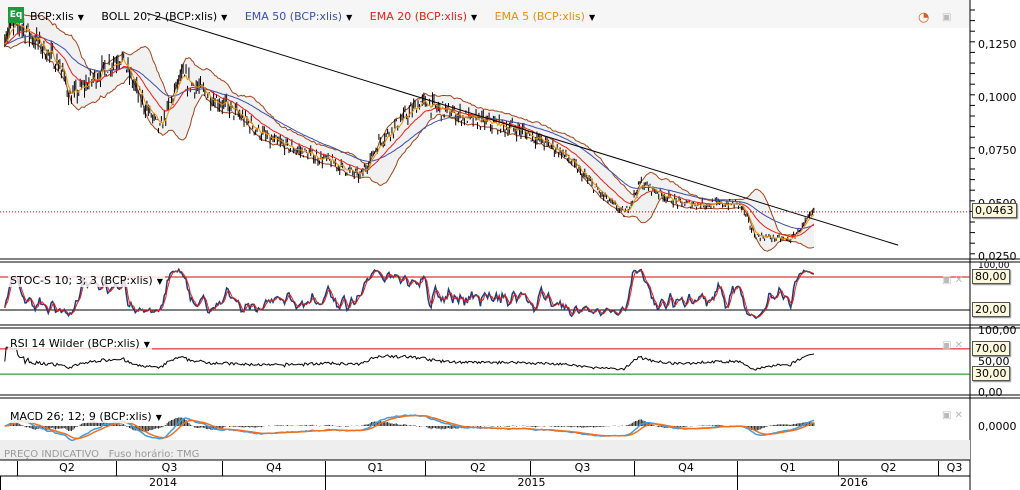  What do you see at coordinates (991, 348) in the screenshot?
I see `rsi-upper-tag: 70,00` at bounding box center [991, 348].